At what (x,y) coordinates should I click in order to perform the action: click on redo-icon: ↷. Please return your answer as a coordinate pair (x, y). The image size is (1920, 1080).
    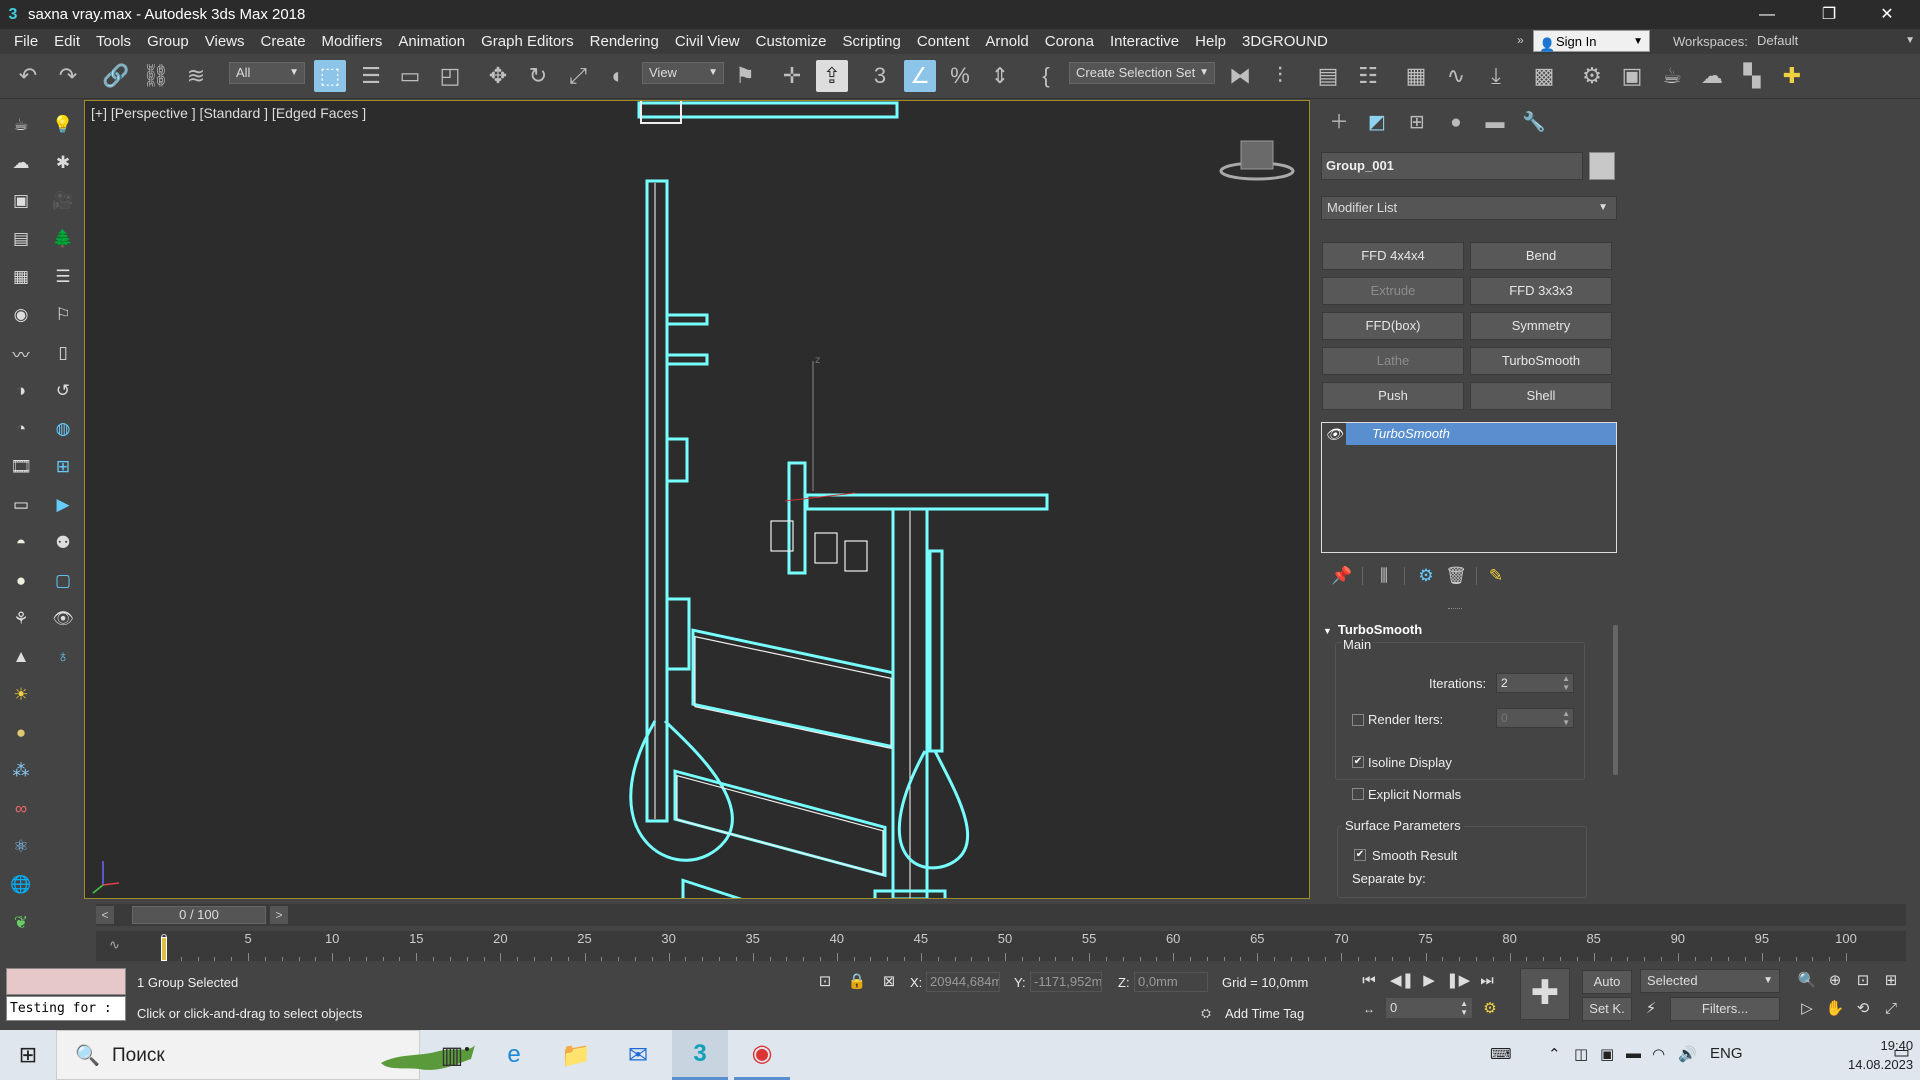
    Looking at the image, I should click on (68, 76).